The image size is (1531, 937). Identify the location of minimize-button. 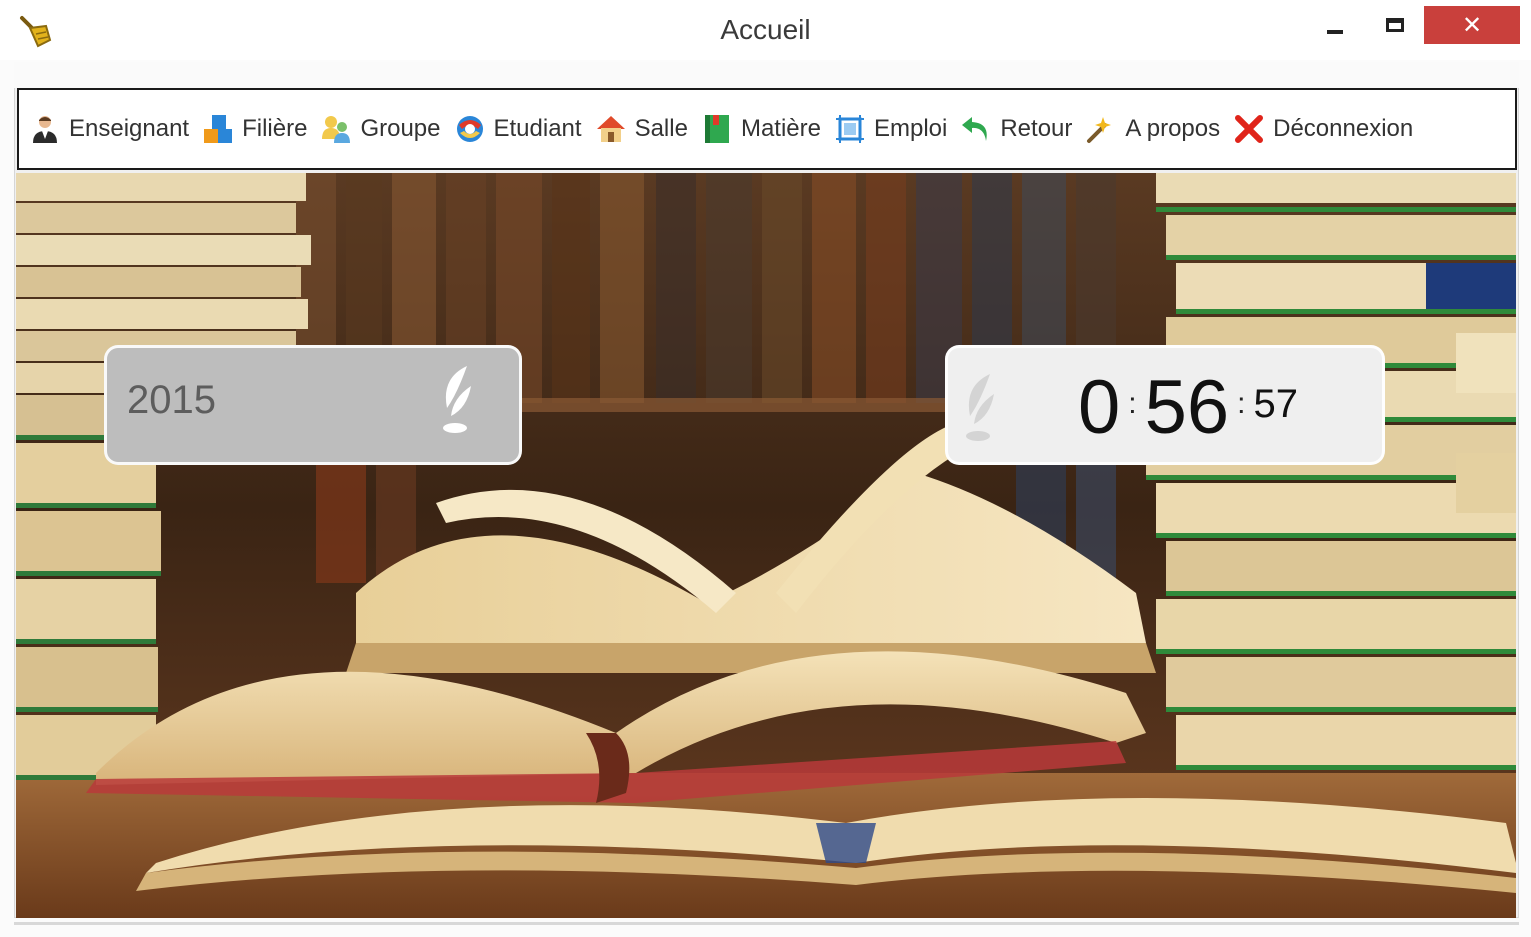
(1335, 25).